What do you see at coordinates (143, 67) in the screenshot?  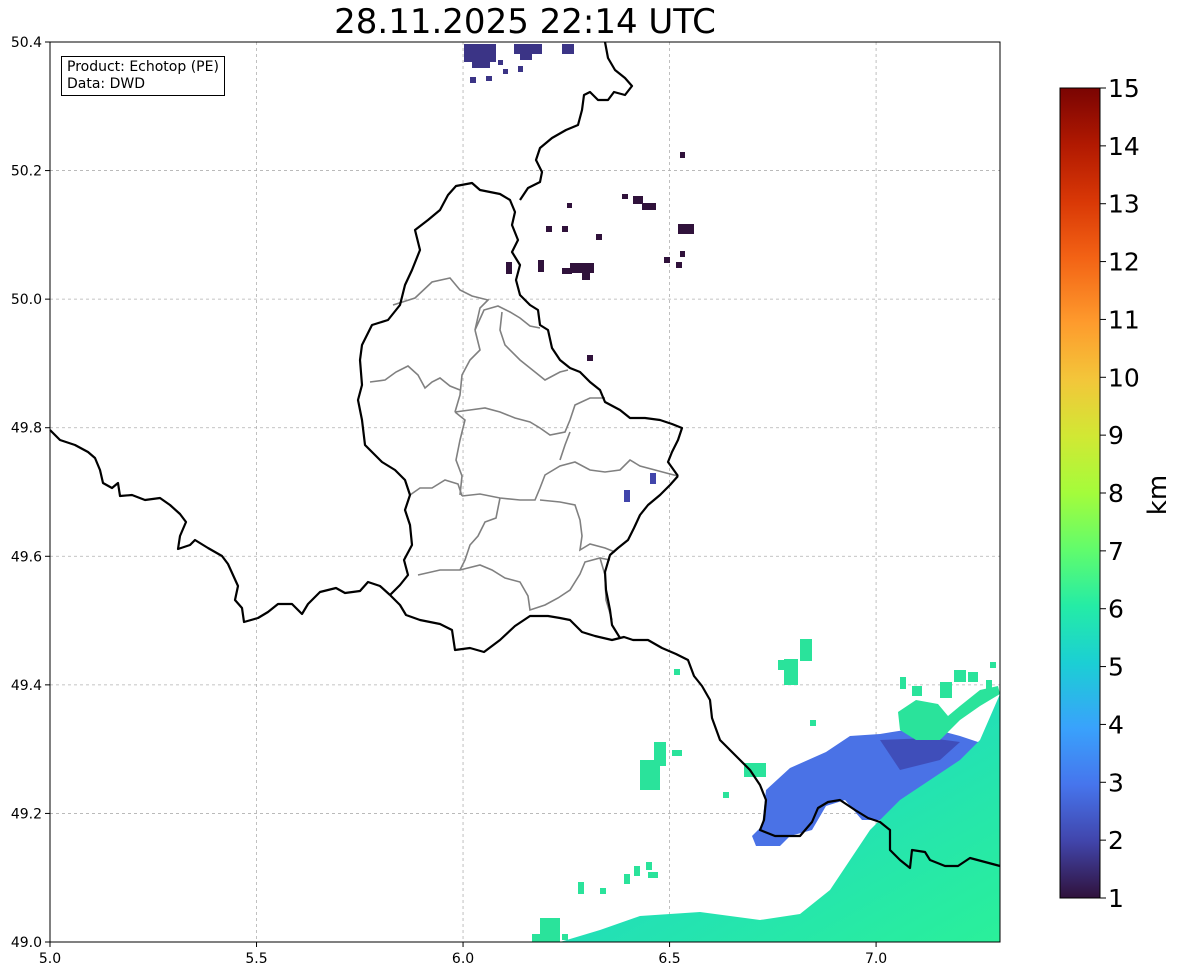 I see `product-label: Product: Echotop (PE)` at bounding box center [143, 67].